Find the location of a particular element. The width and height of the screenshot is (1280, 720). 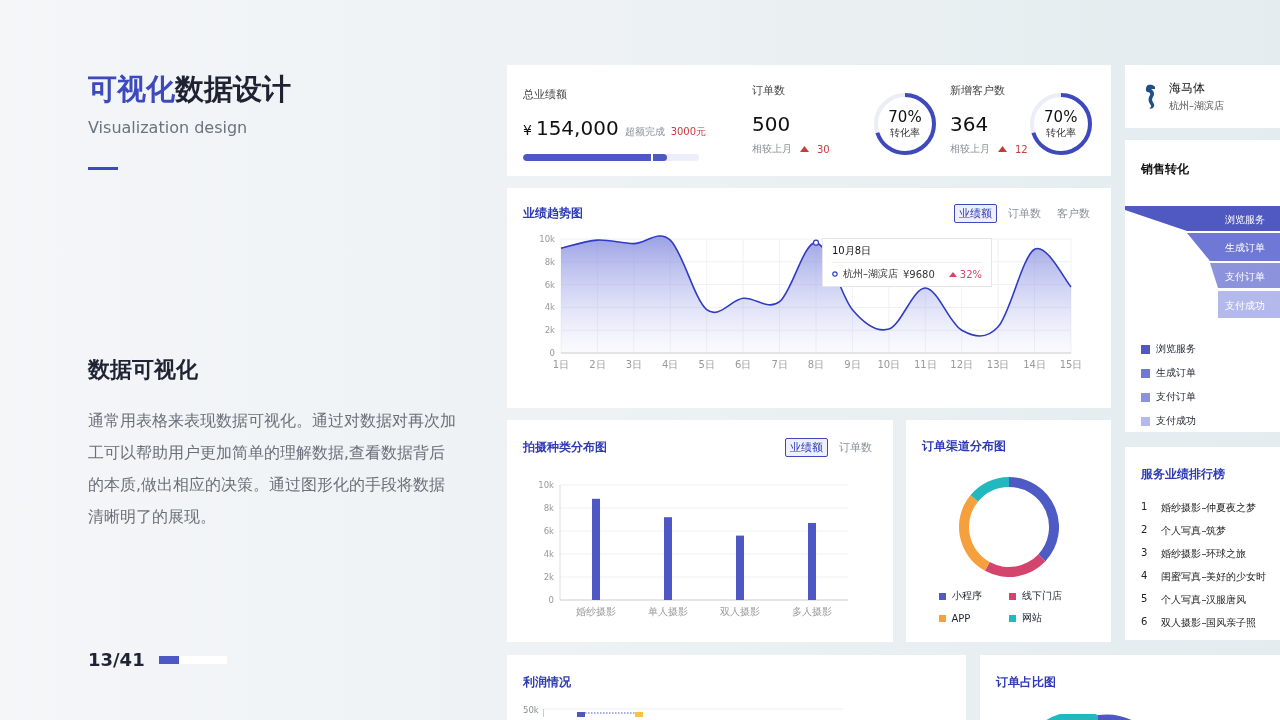

slide-subtitle: Visualization design is located at coordinates (168, 127).